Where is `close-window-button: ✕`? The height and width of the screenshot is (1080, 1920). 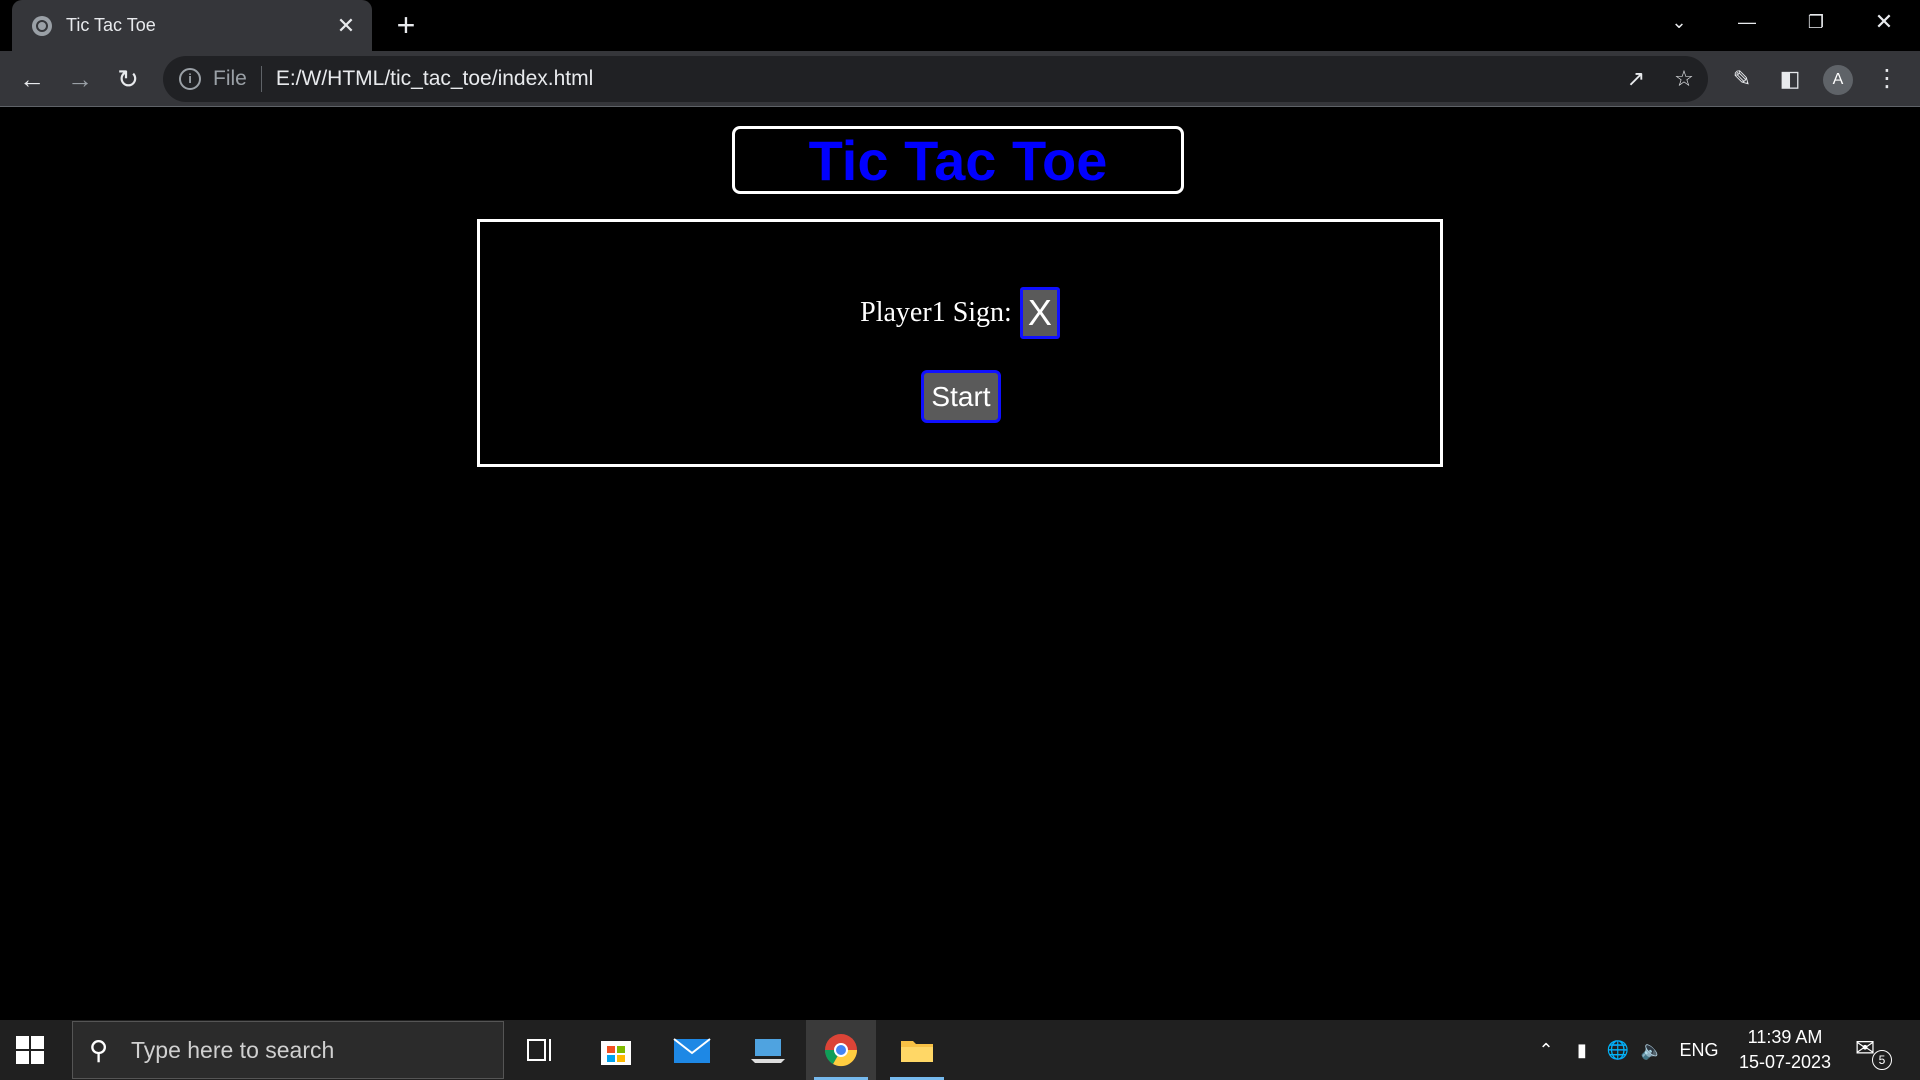
close-window-button: ✕ is located at coordinates (1884, 22).